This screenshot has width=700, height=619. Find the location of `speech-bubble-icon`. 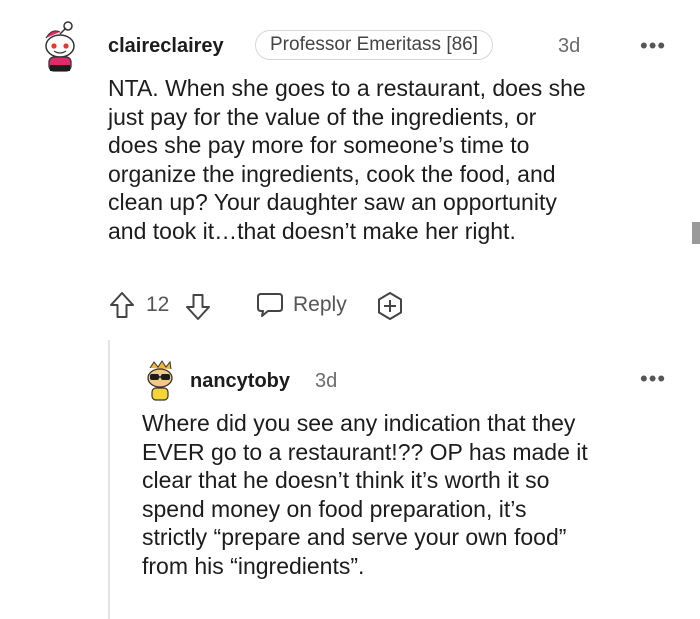

speech-bubble-icon is located at coordinates (270, 305).